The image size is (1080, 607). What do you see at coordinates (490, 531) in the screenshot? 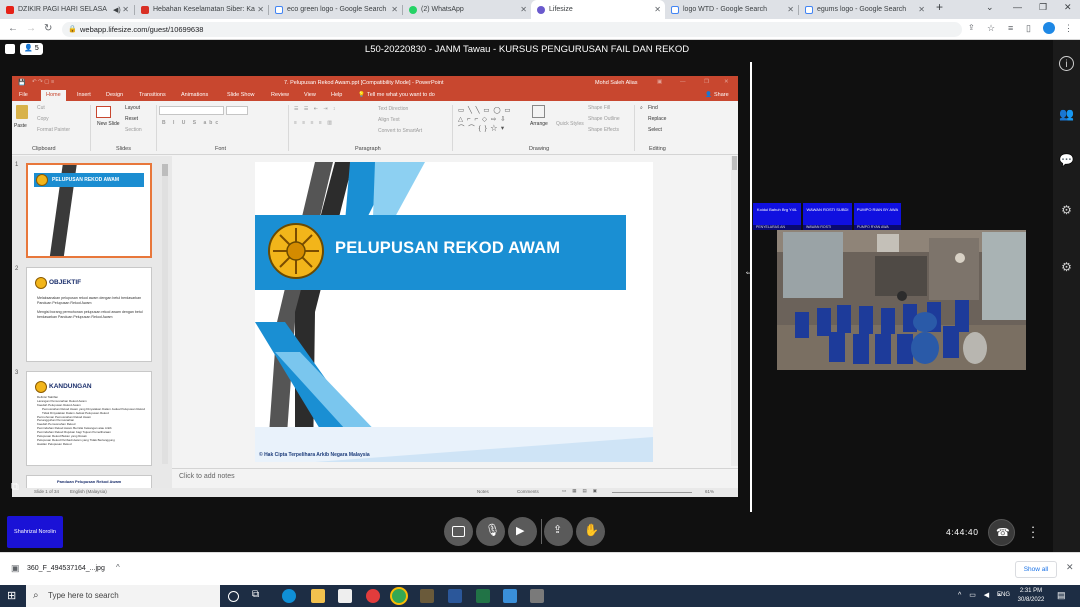
I see `mute-mic-button: 🎙` at bounding box center [490, 531].